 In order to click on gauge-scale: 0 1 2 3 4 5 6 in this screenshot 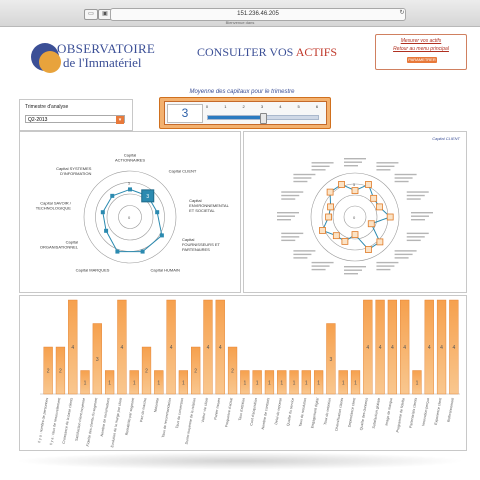, I will do `click(262, 108)`.